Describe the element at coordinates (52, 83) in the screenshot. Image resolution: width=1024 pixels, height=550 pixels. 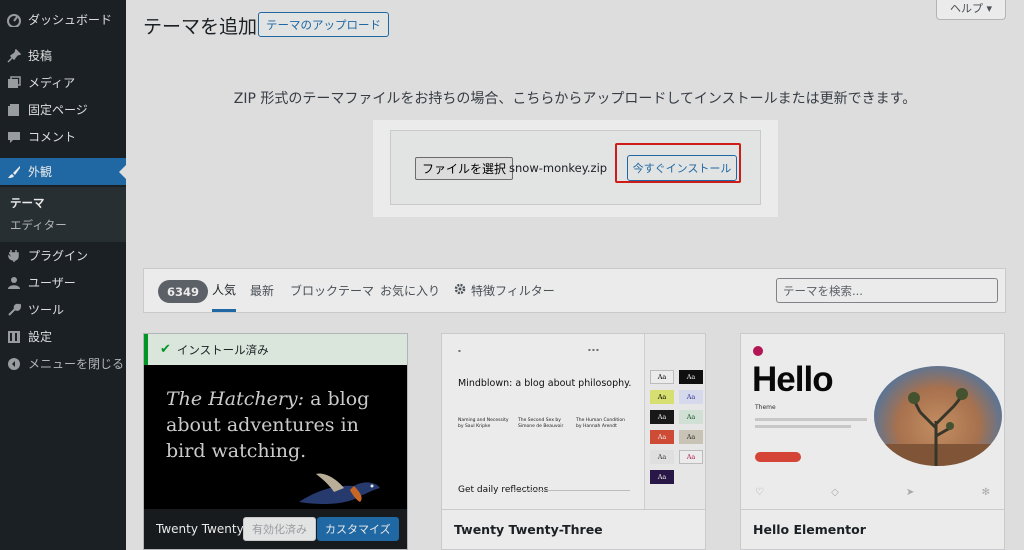
I see `sidebar-item-label: メディア` at that location.